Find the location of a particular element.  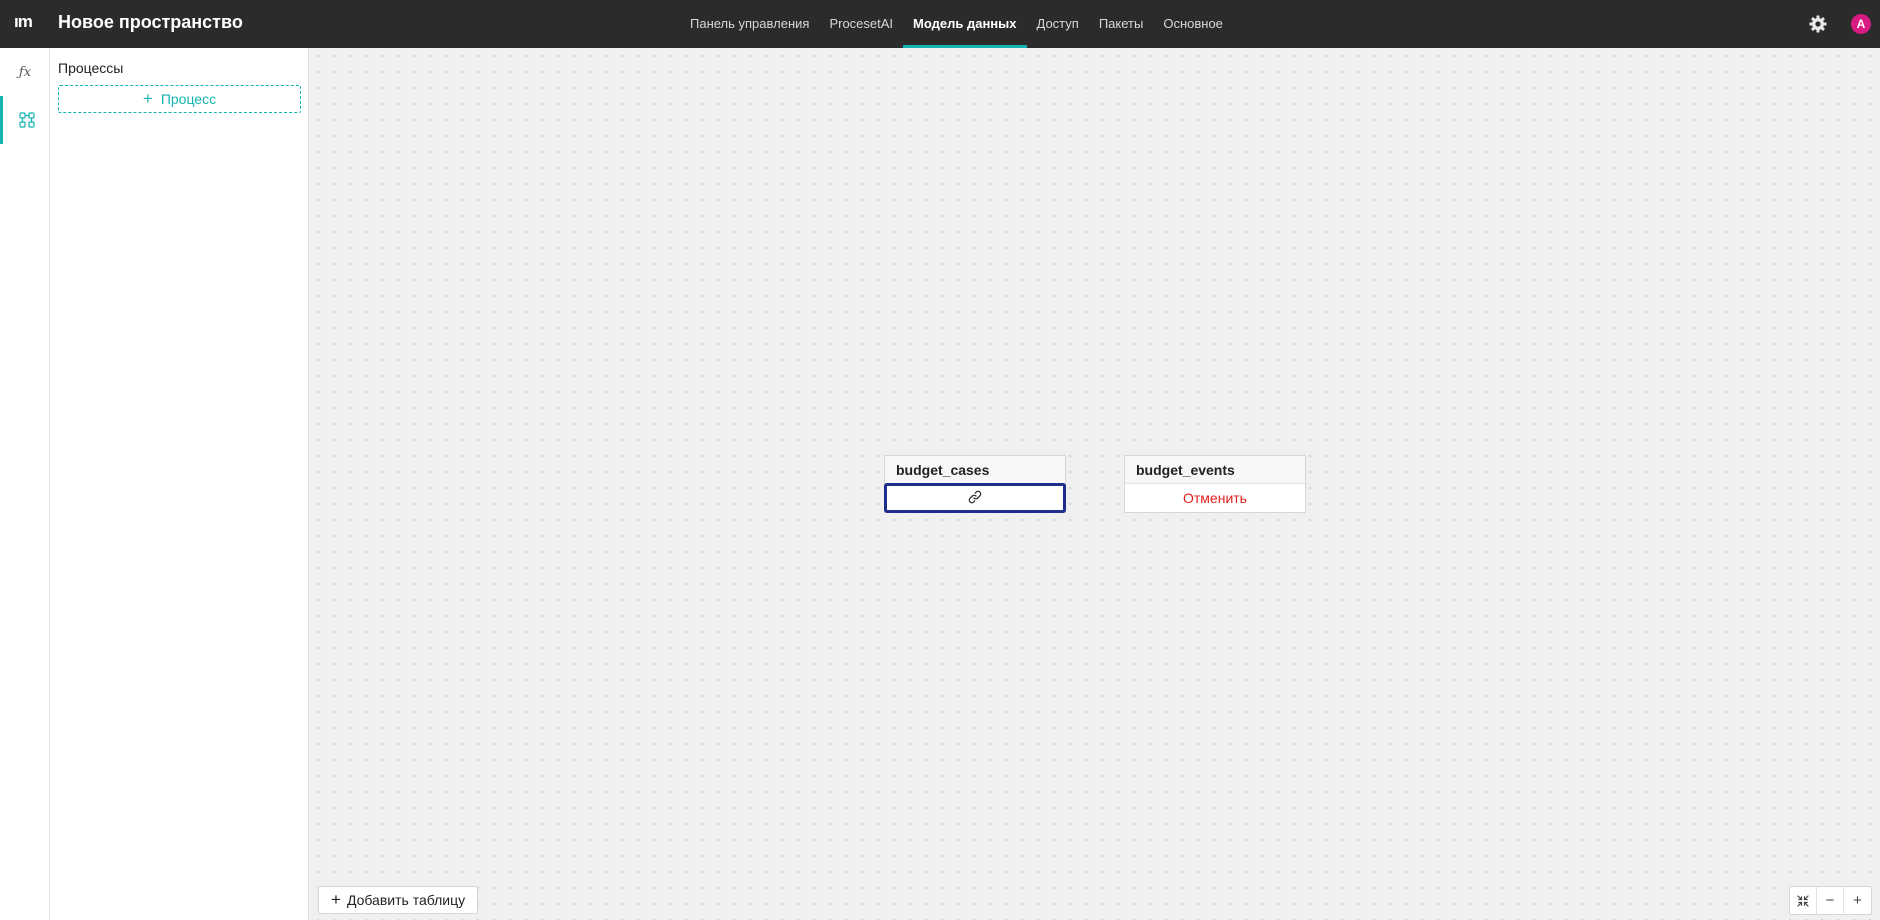

tab-access: Доступ is located at coordinates (1058, 24).